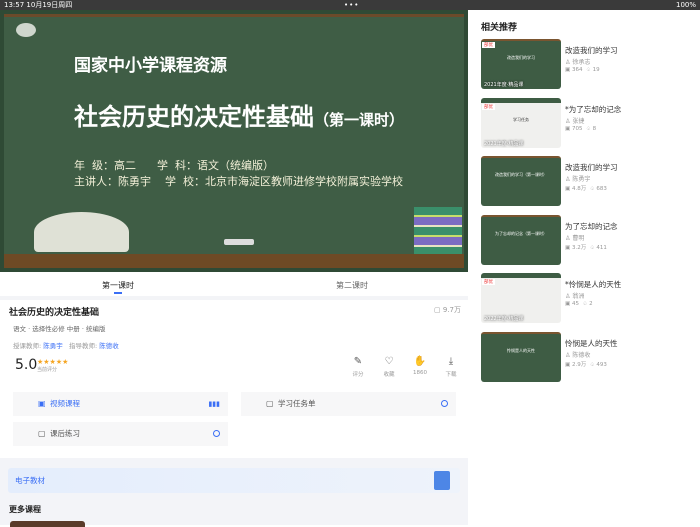  What do you see at coordinates (42, 403) in the screenshot?
I see `video-file-icon: ▣` at bounding box center [42, 403].